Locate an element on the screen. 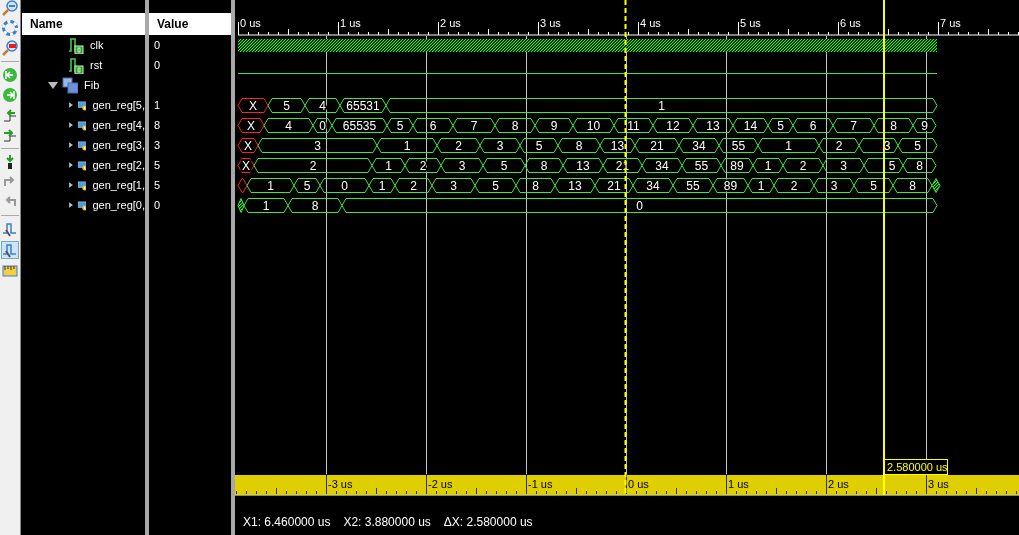 This screenshot has width=1019, height=535. signal-name: gen_reg[4, is located at coordinates (118, 125).